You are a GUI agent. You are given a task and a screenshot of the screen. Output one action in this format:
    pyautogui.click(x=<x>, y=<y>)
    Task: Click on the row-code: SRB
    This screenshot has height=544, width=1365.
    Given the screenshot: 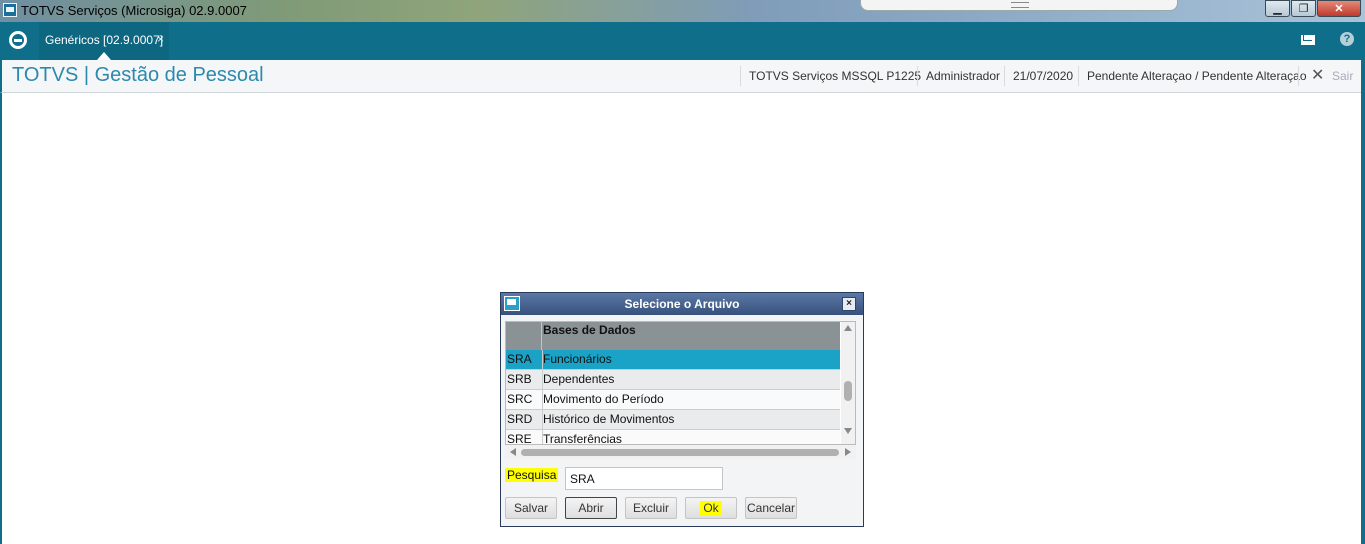 What is the action you would take?
    pyautogui.click(x=524, y=379)
    